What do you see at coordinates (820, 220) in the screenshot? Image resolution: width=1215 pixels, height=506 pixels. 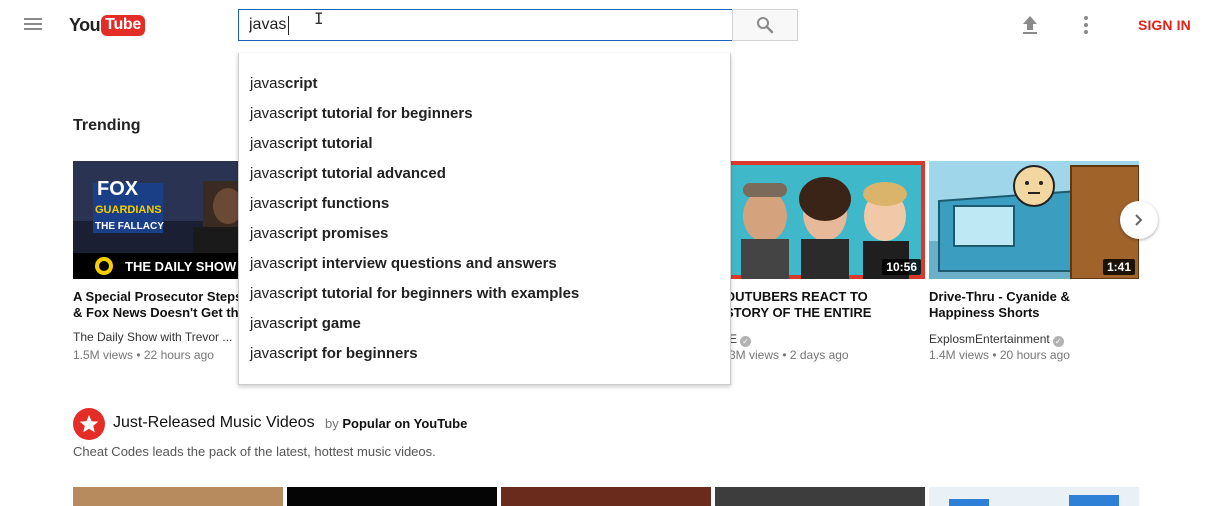 I see `video-thumbnail-2: 10:56` at bounding box center [820, 220].